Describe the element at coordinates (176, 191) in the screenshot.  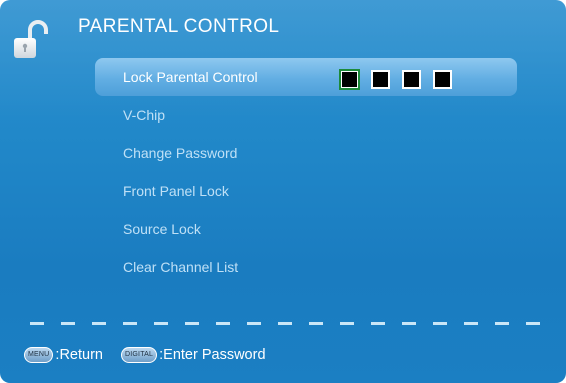
I see `menu-item-label: Front Panel Lock` at that location.